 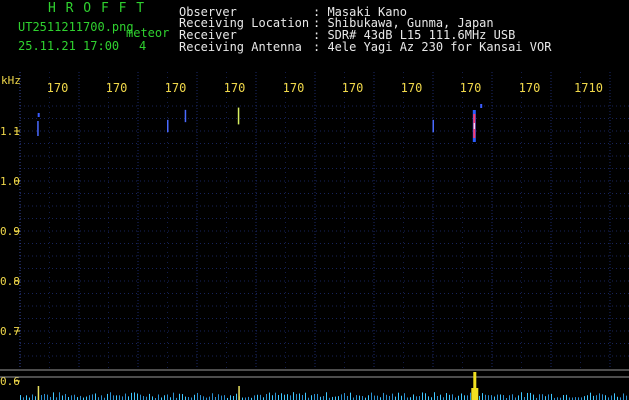 What do you see at coordinates (481, 106) in the screenshot?
I see `noise-mark` at bounding box center [481, 106].